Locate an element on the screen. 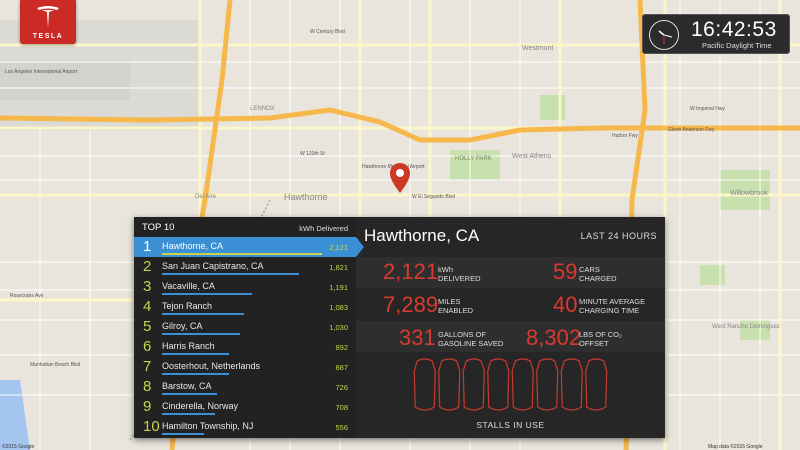  row-rank: 7 is located at coordinates (147, 366).